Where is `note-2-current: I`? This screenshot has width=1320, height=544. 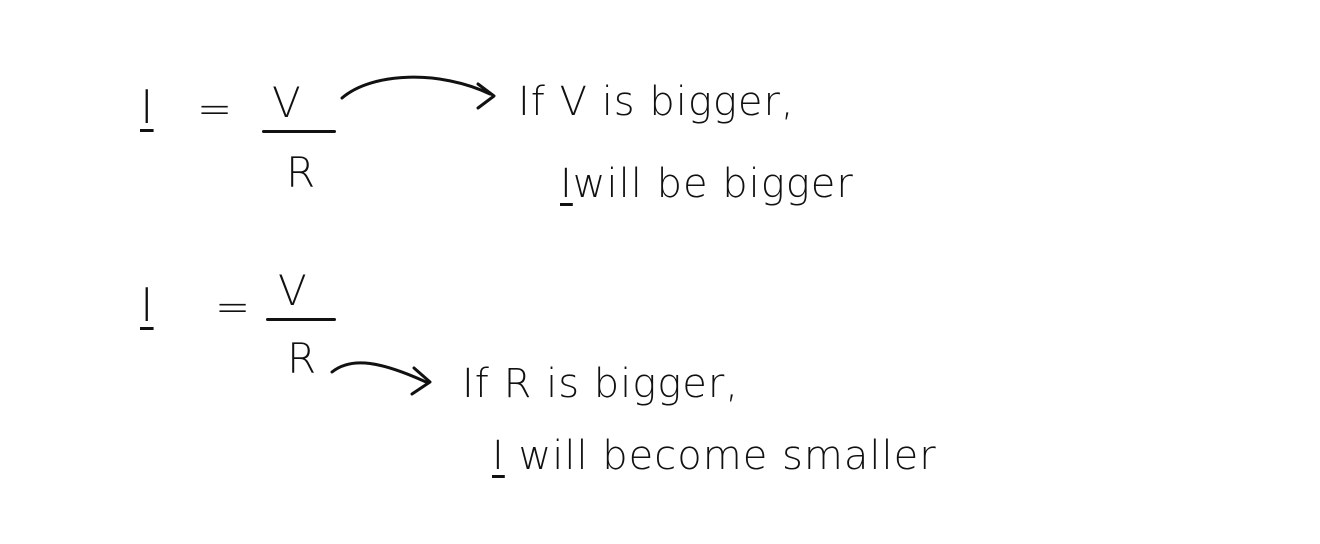 note-2-current: I is located at coordinates (498, 456).